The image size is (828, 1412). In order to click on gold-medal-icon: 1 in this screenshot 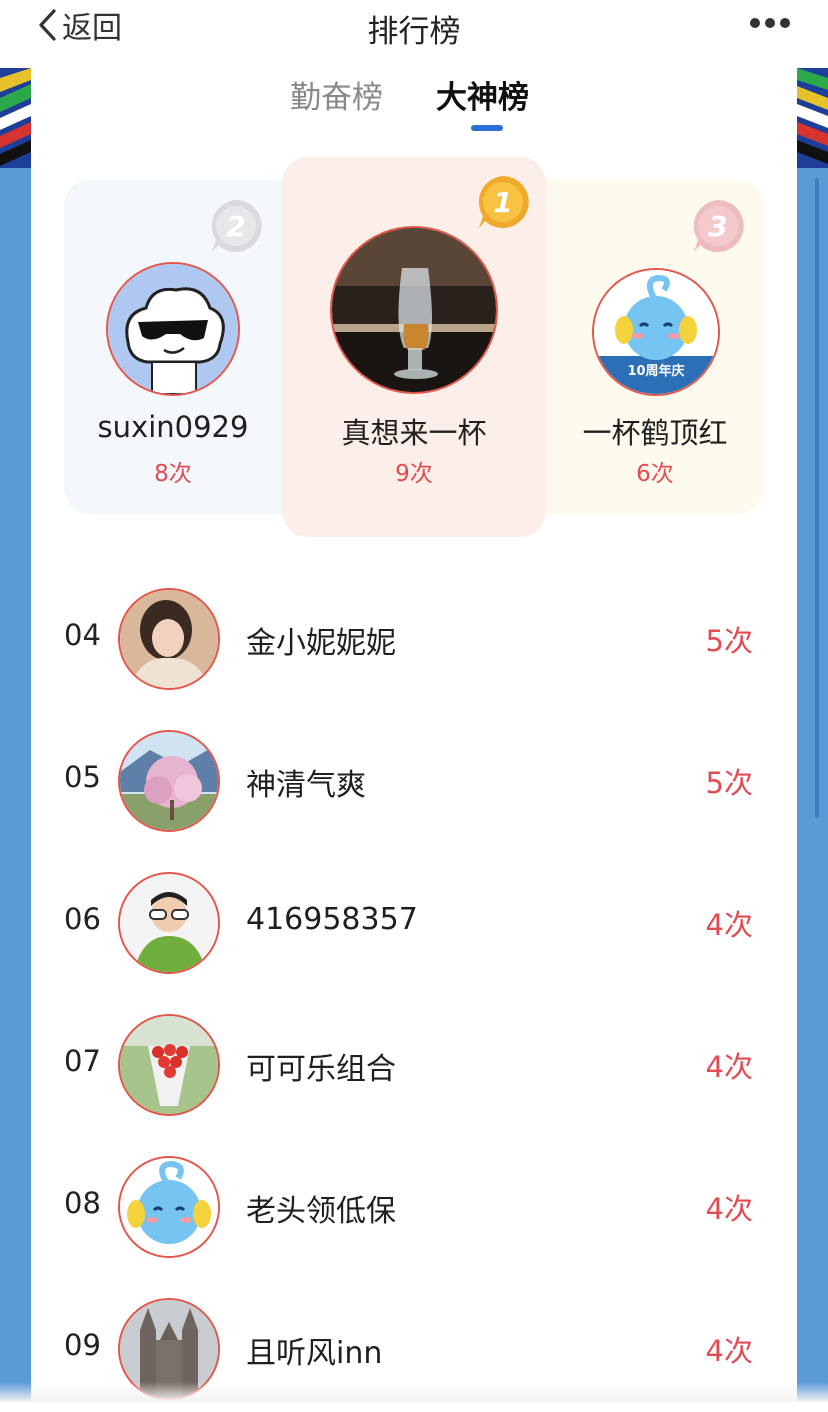, I will do `click(503, 202)`.